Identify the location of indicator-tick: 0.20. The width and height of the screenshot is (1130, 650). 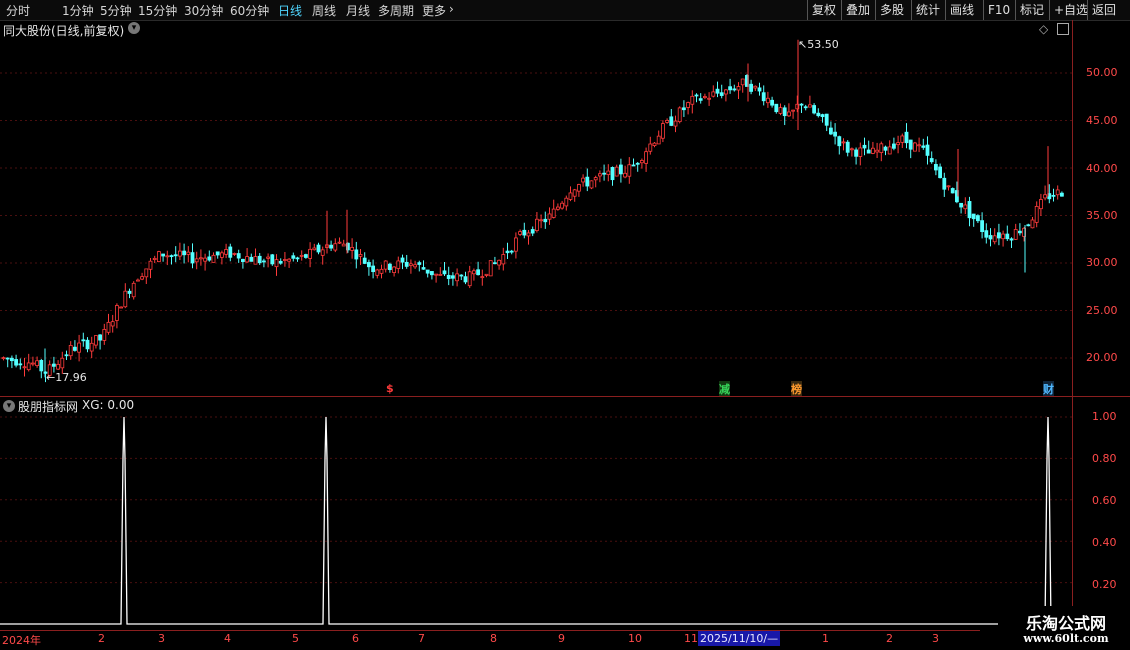
(1104, 584).